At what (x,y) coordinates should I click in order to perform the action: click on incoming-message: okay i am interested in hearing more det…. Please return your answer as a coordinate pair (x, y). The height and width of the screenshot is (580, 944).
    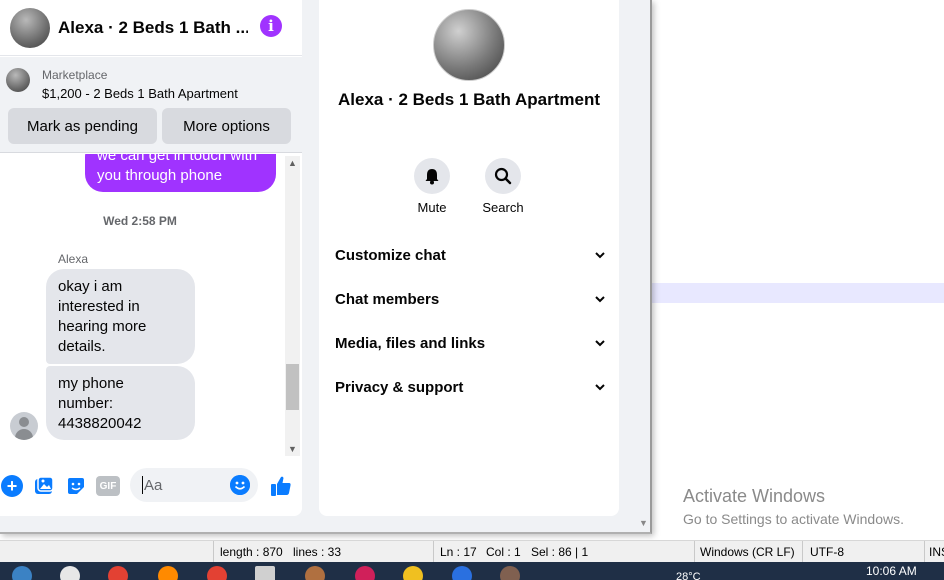
    Looking at the image, I should click on (120, 316).